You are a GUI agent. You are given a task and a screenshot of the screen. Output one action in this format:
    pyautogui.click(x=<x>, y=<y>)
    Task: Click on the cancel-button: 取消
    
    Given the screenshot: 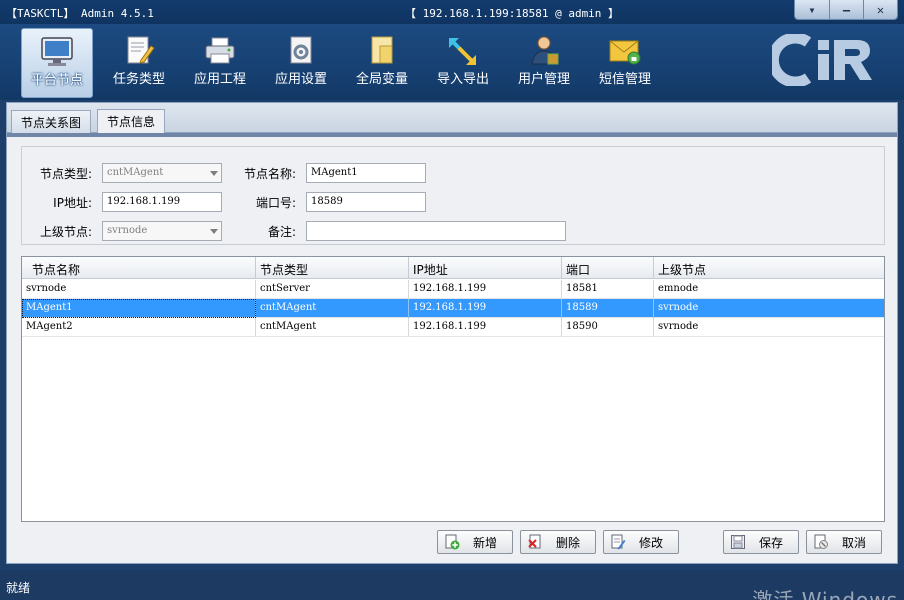 What is the action you would take?
    pyautogui.click(x=844, y=542)
    